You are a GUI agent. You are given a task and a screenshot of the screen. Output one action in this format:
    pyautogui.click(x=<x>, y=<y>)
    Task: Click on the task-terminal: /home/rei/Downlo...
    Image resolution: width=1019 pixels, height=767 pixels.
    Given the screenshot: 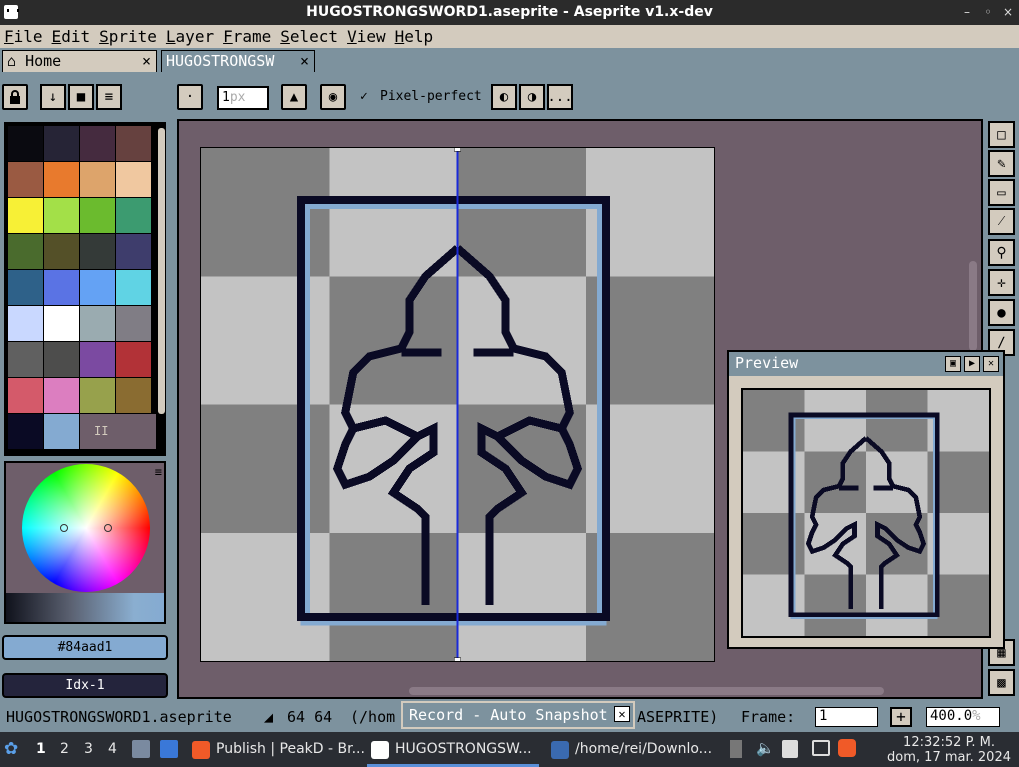 What is the action you would take?
    pyautogui.click(x=631, y=750)
    